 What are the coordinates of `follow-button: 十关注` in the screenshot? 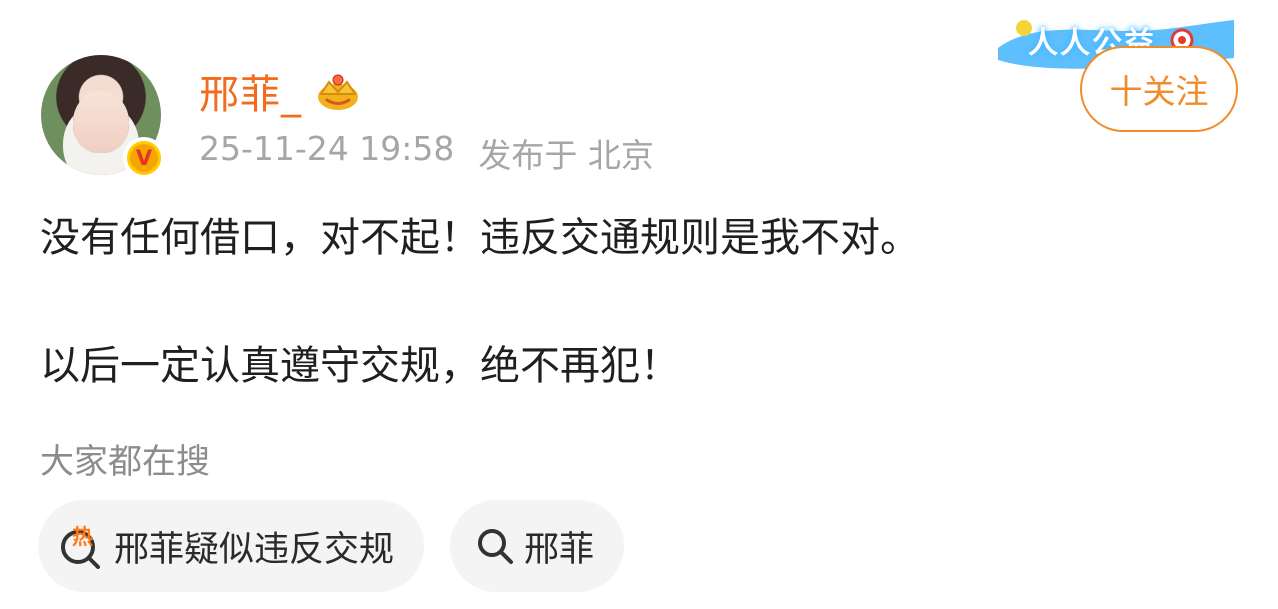 It's located at (1159, 89).